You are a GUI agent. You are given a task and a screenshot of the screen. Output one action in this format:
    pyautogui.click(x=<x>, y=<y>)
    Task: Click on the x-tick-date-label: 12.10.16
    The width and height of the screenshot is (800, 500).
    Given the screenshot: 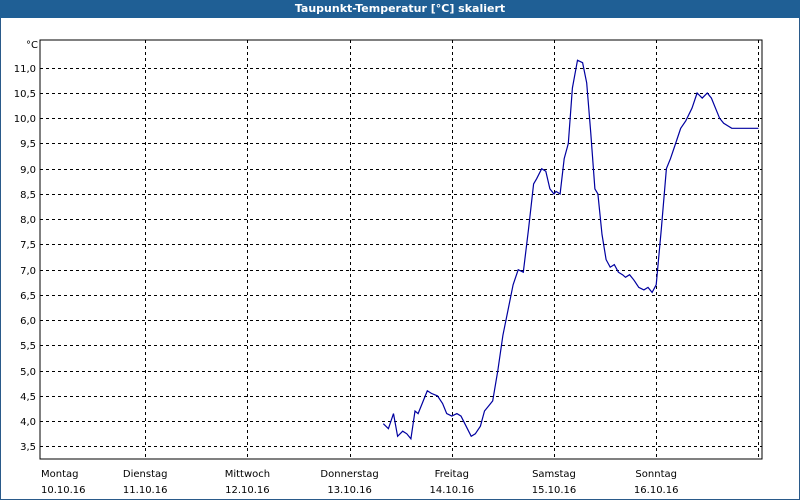 What is the action you would take?
    pyautogui.click(x=247, y=490)
    